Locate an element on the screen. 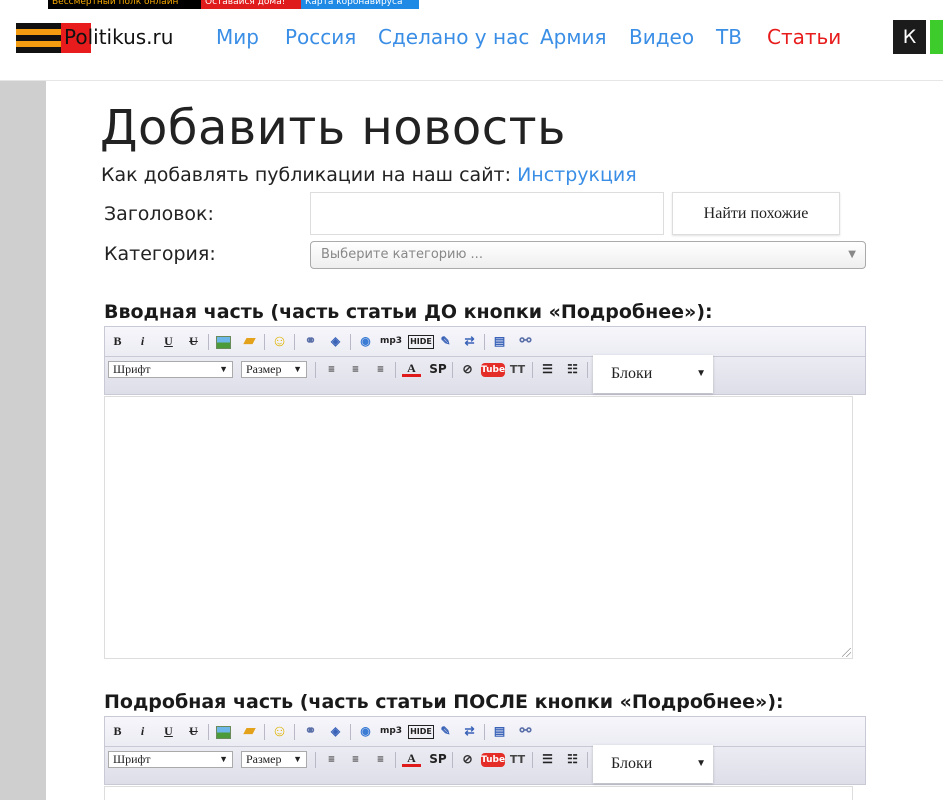  left-side-panel is located at coordinates (23, 440).